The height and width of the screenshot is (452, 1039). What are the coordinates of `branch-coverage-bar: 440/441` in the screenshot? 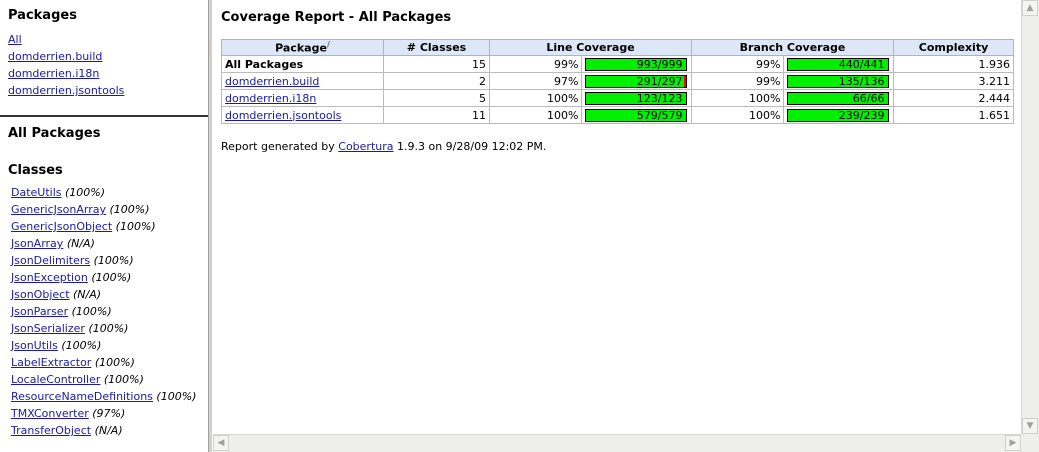 It's located at (838, 64).